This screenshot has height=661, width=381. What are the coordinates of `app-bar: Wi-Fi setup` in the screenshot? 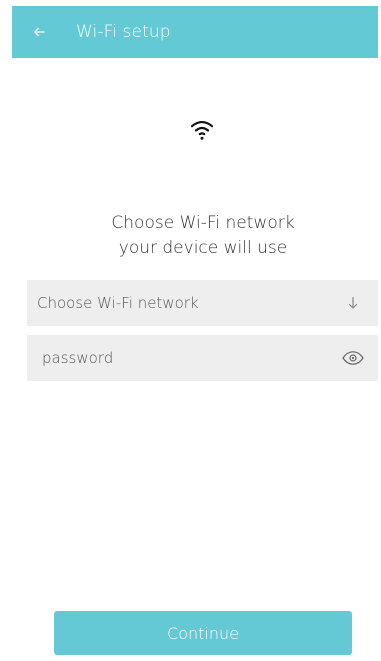 It's located at (195, 32).